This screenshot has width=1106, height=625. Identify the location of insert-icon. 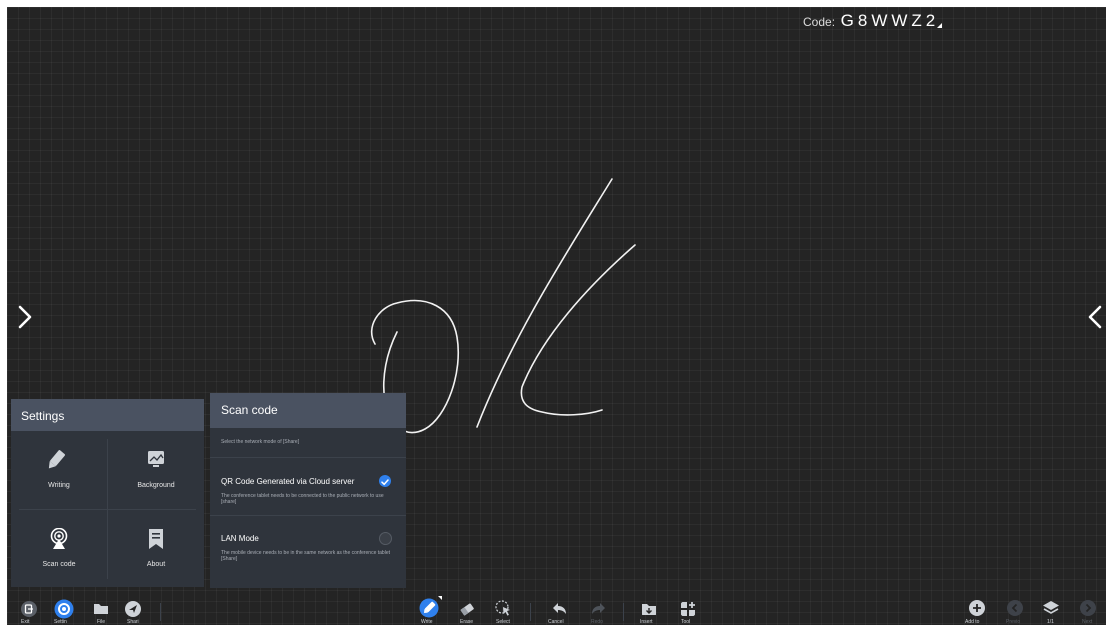
(649, 609).